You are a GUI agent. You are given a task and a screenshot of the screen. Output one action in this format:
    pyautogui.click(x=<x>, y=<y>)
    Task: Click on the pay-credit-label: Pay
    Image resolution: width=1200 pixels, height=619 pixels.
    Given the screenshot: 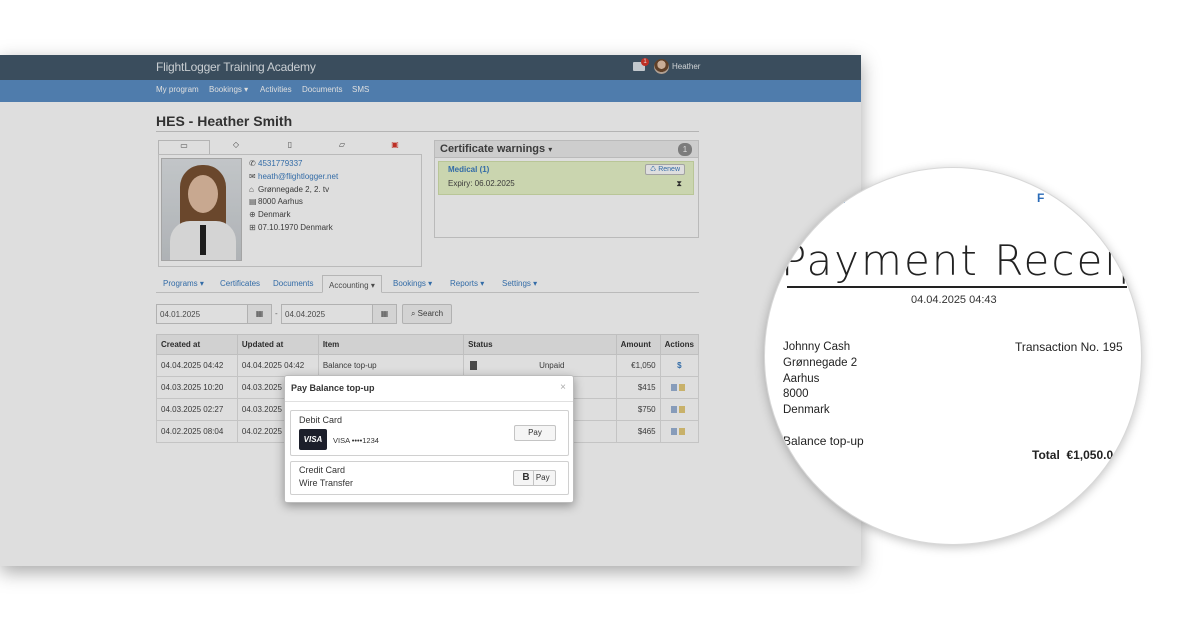 What is the action you would take?
    pyautogui.click(x=542, y=477)
    